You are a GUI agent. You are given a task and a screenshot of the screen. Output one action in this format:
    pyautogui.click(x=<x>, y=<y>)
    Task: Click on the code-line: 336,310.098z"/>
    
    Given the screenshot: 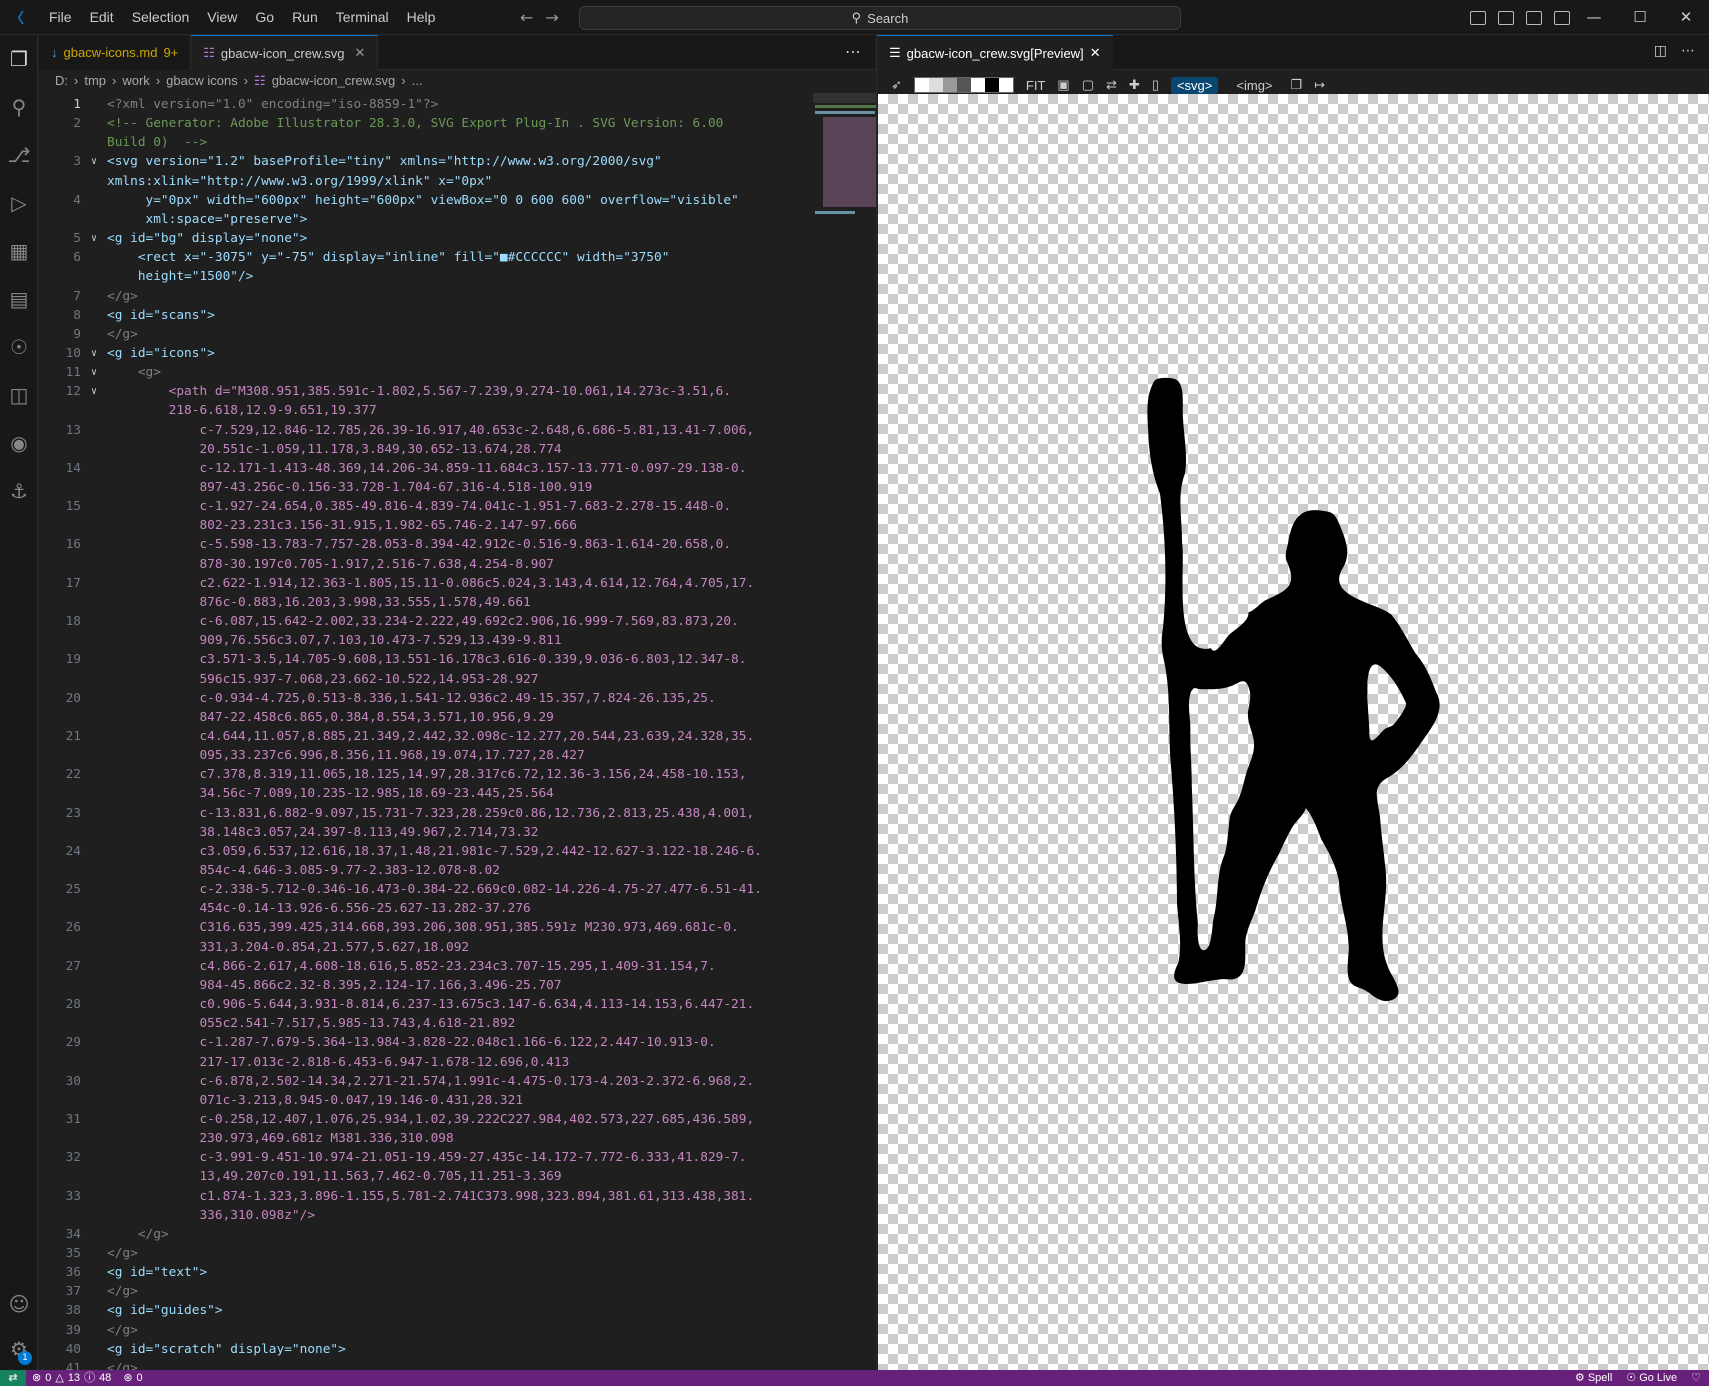 What is the action you would take?
    pyautogui.click(x=457, y=1215)
    